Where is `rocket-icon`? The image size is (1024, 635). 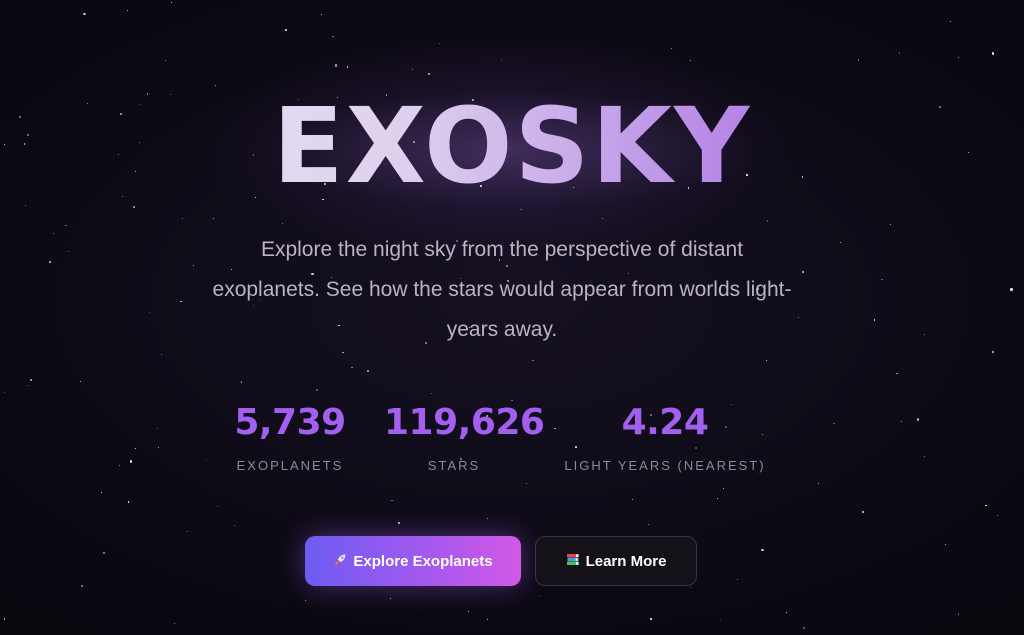
rocket-icon is located at coordinates (340, 561).